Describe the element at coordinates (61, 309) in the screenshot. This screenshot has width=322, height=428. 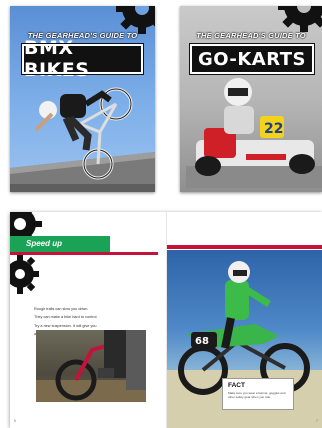
I see `body-line: Rough trails can slow you down.` at that location.